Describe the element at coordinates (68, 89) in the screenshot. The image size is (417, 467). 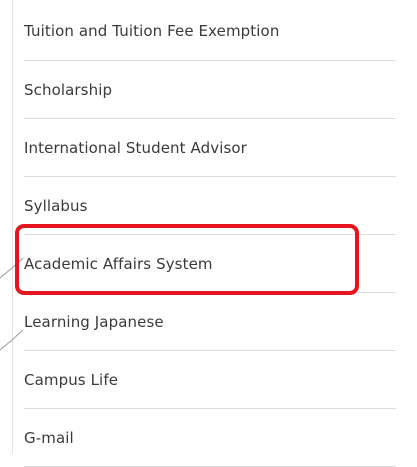
I see `menu-item-label: Scholarship` at that location.